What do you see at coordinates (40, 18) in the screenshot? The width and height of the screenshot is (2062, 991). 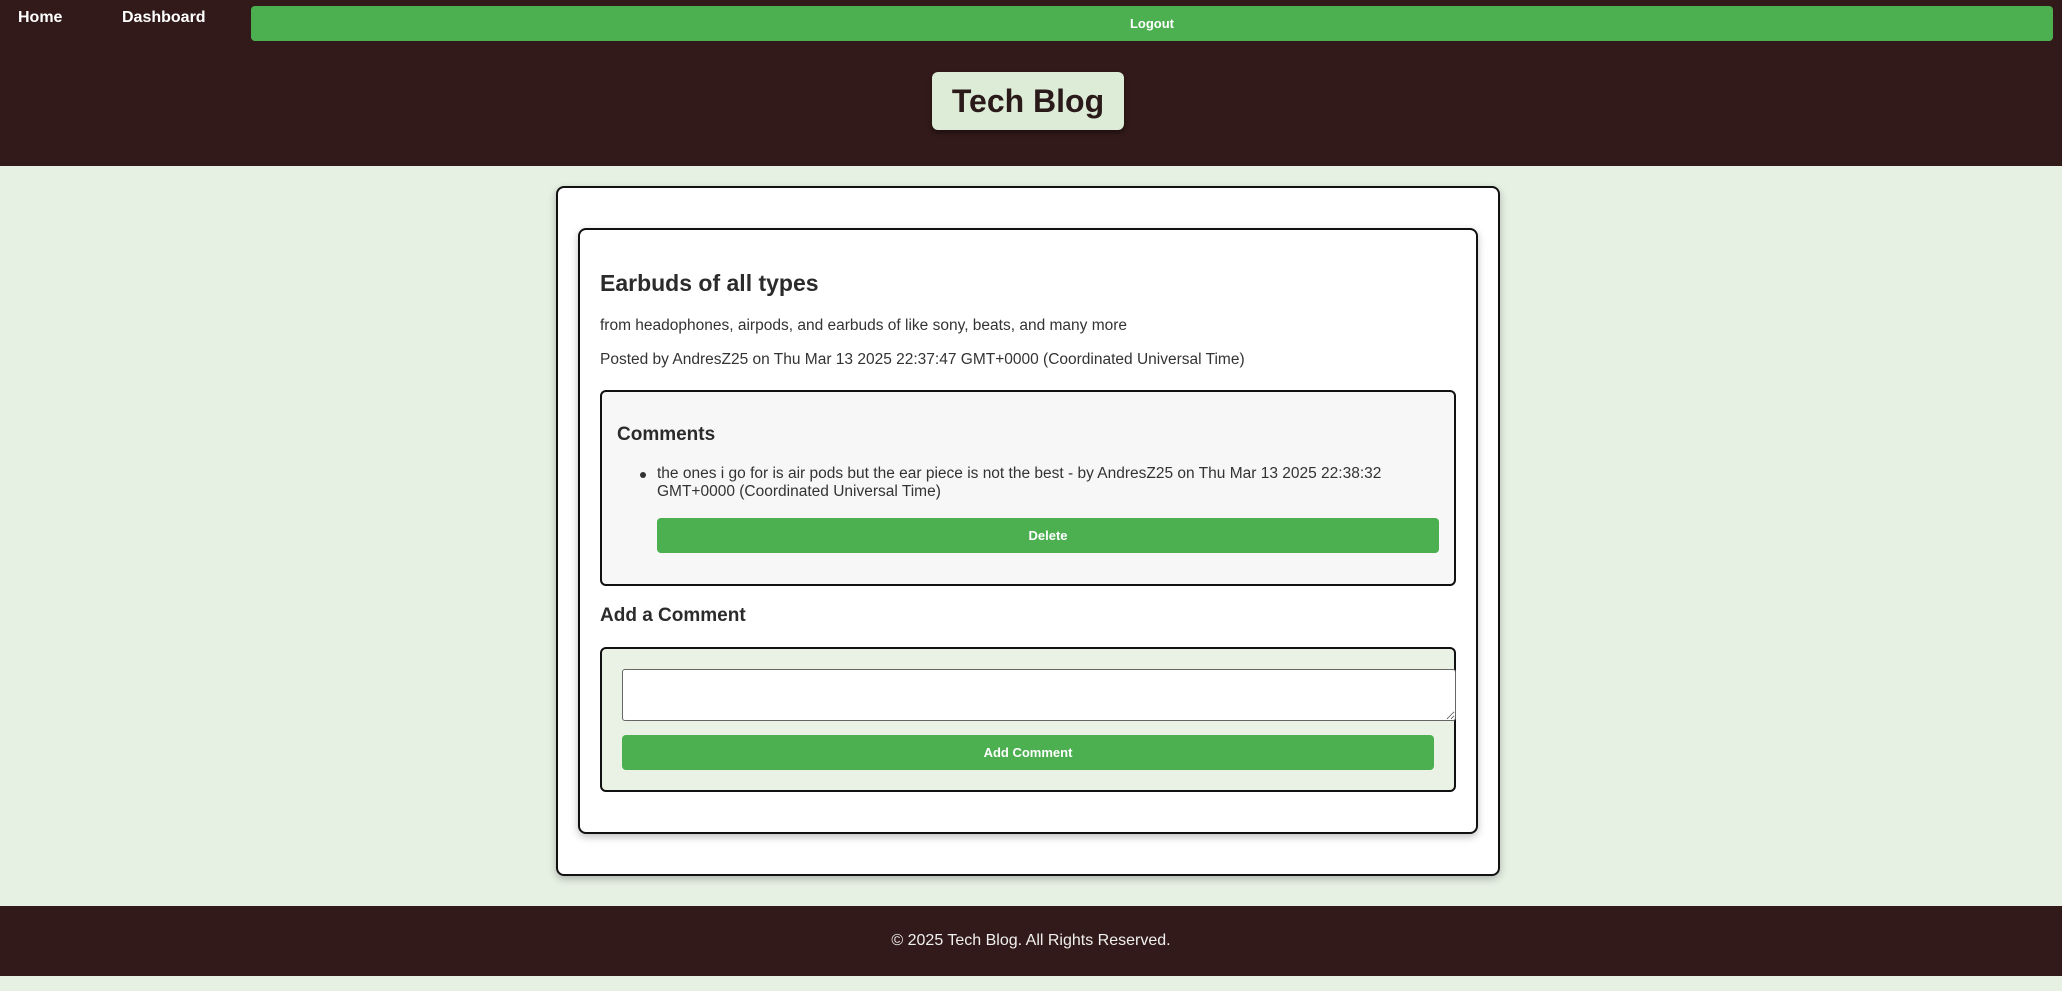 I see `nav-home-link: Home` at bounding box center [40, 18].